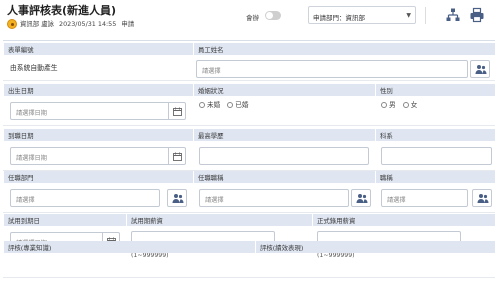 Image resolution: width=500 pixels, height=281 pixels. What do you see at coordinates (98, 135) in the screenshot?
I see `hire-date-label: 到職日期` at bounding box center [98, 135].